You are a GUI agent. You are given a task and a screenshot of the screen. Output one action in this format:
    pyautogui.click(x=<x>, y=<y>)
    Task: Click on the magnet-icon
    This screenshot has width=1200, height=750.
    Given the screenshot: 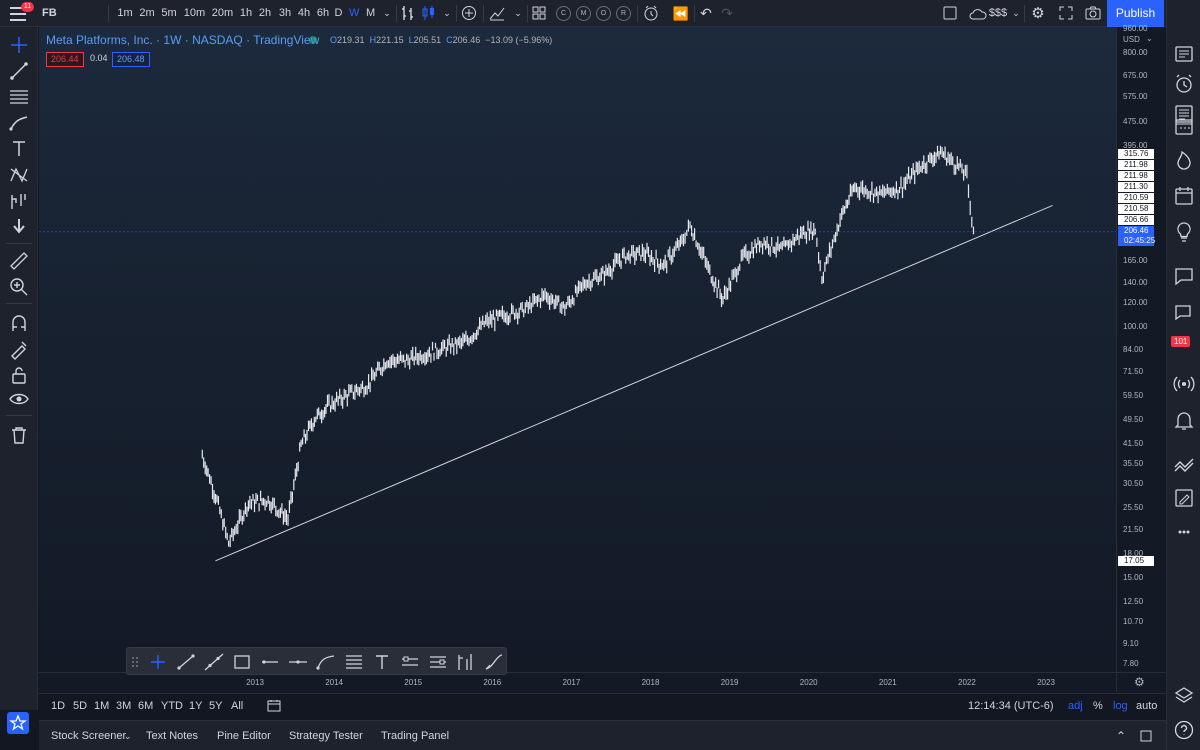 What is the action you would take?
    pyautogui.click(x=19, y=323)
    